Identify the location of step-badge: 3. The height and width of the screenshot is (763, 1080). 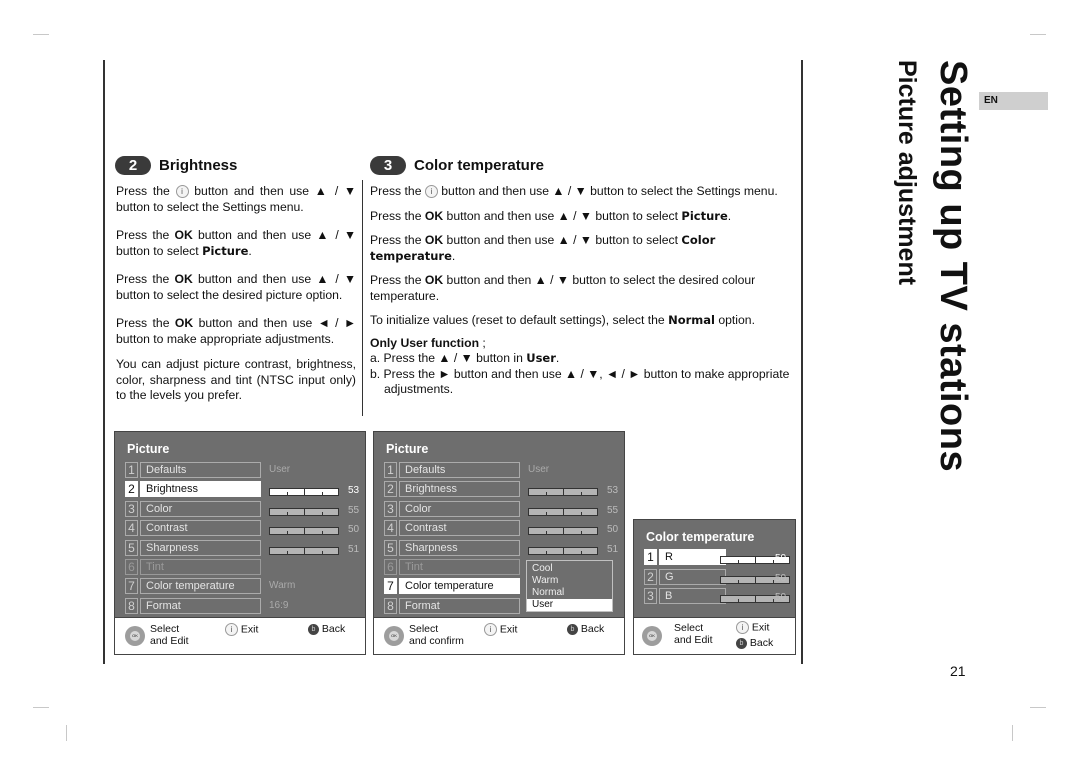
(388, 165).